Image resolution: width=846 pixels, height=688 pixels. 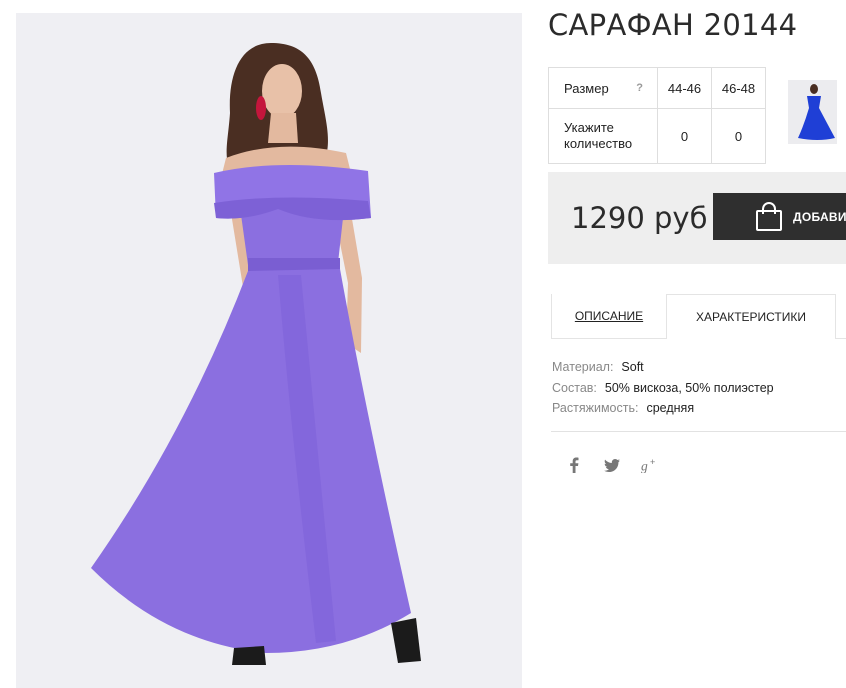 What do you see at coordinates (644, 465) in the screenshot?
I see `svg-text: g` at bounding box center [644, 465].